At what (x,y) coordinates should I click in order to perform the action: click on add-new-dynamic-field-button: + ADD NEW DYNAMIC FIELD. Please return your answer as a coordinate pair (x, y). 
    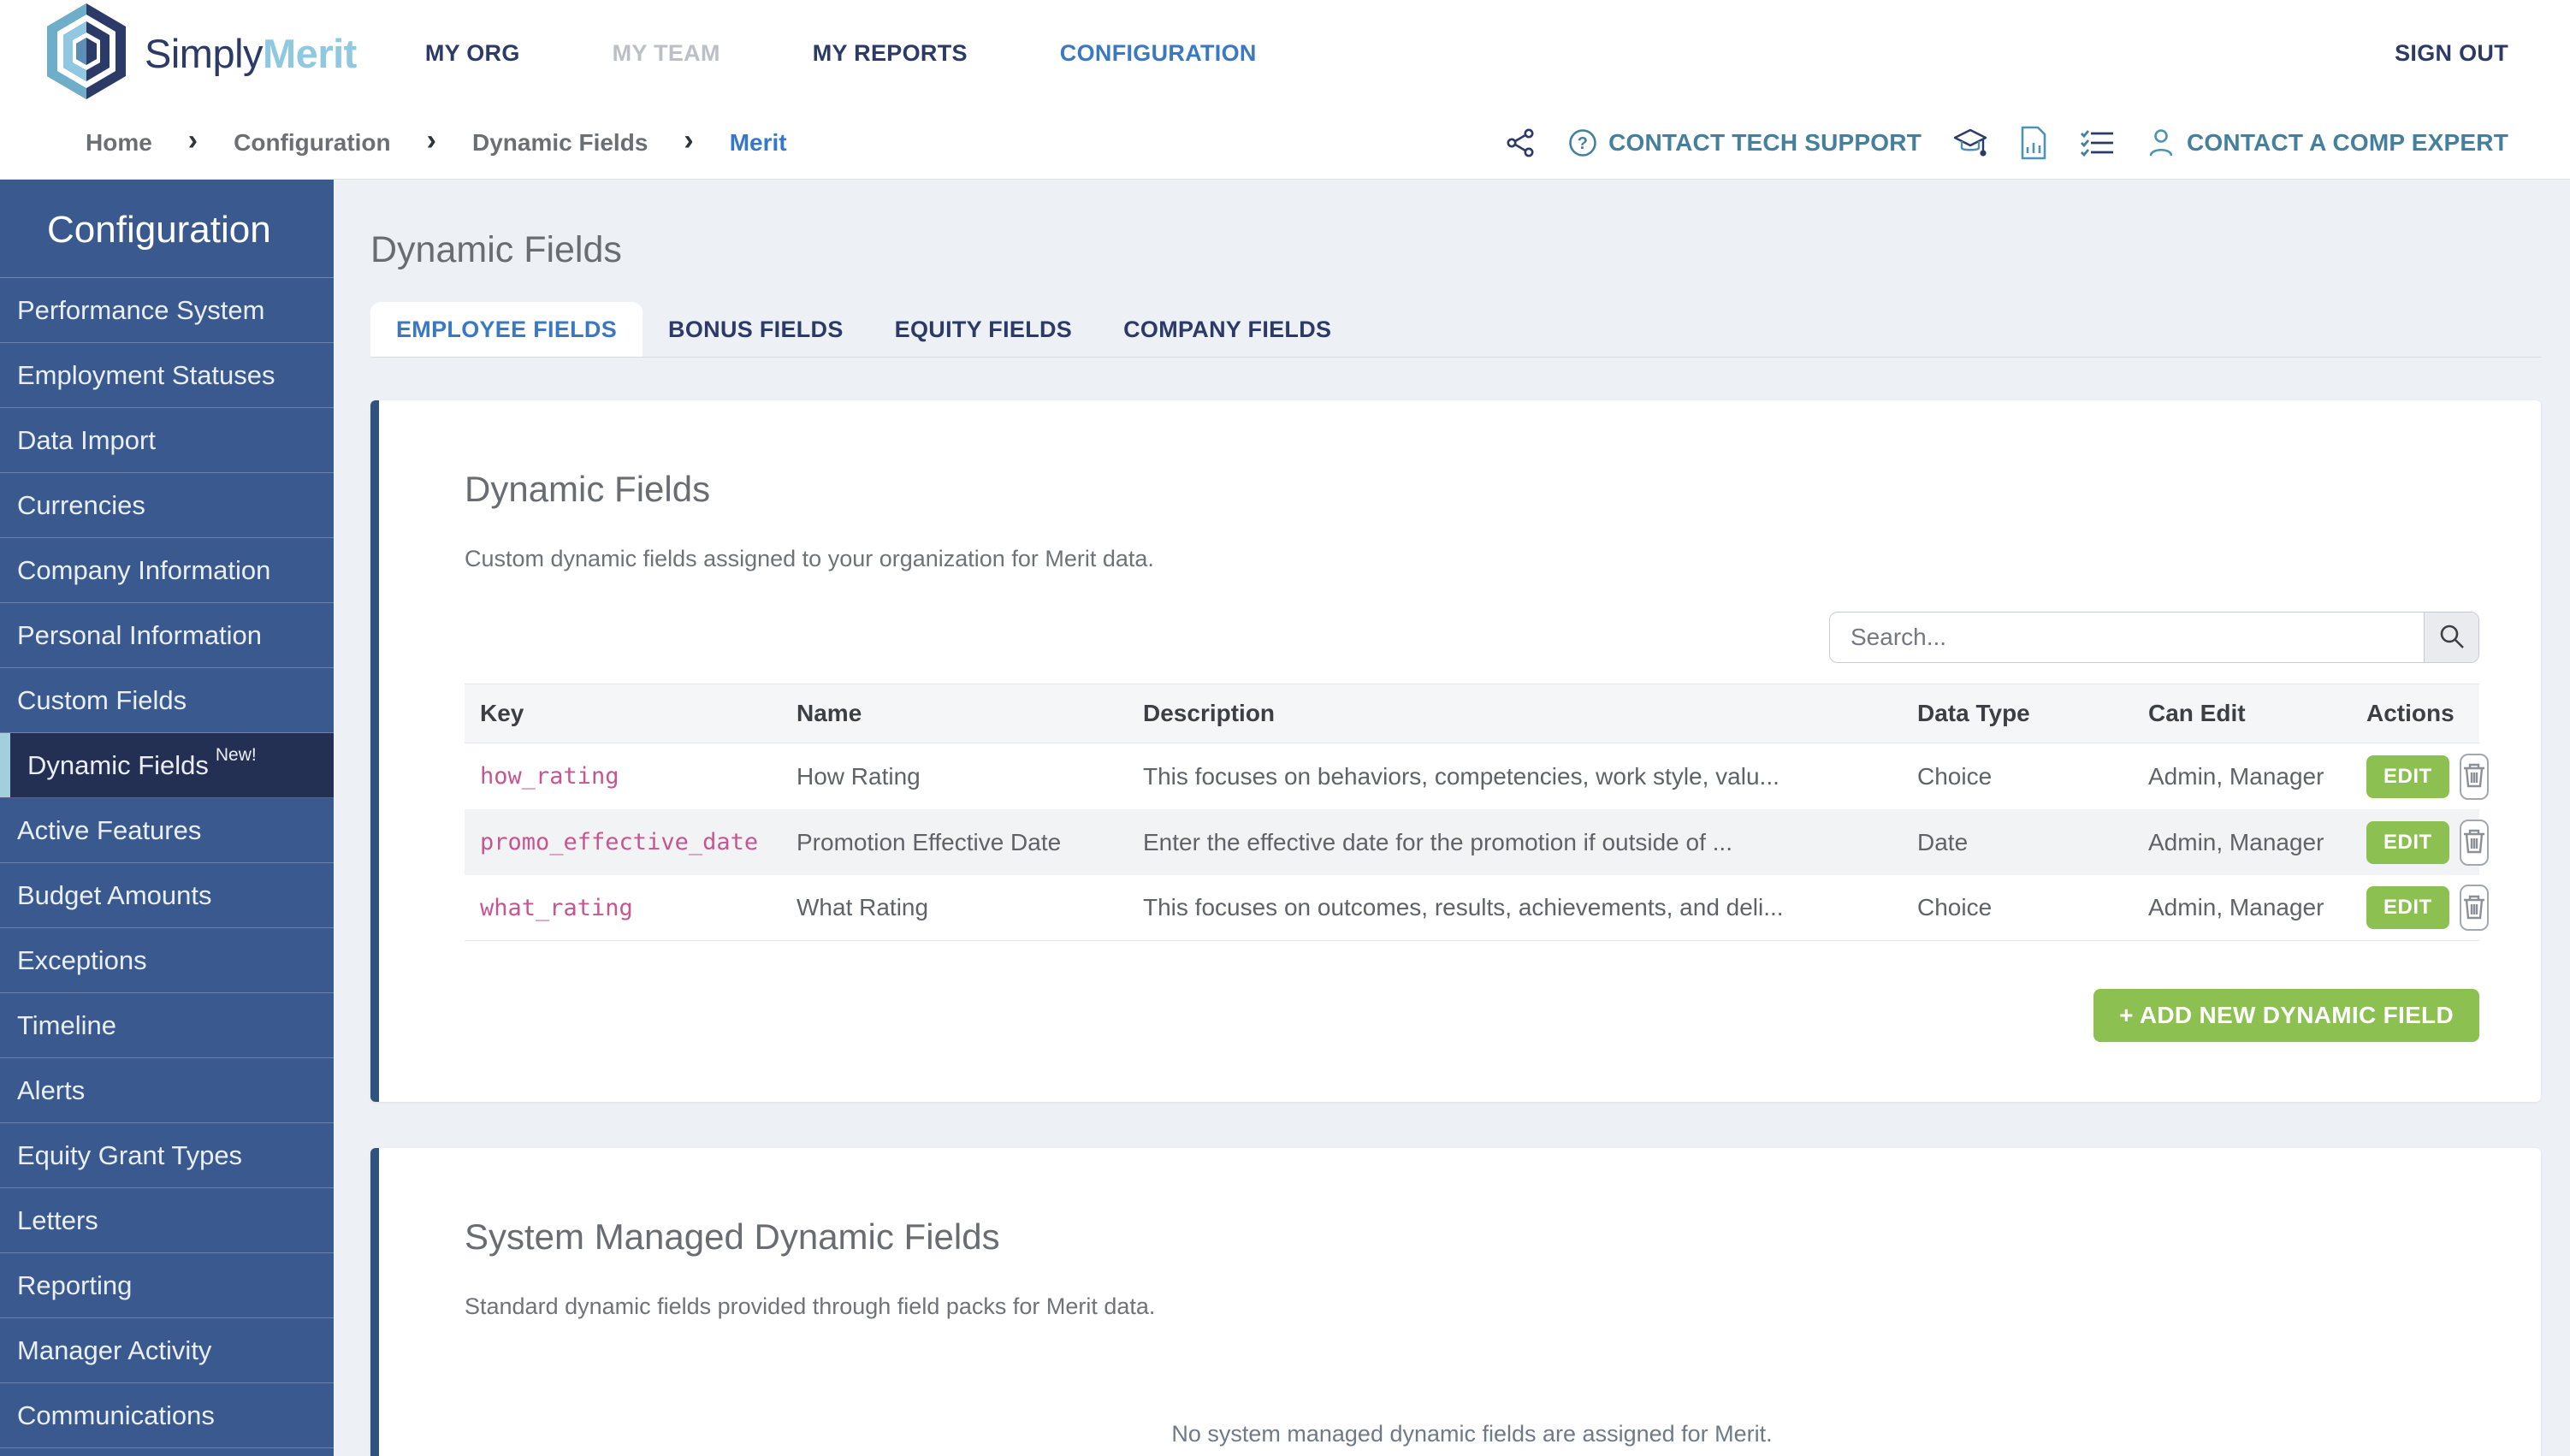
    Looking at the image, I should click on (2286, 1015).